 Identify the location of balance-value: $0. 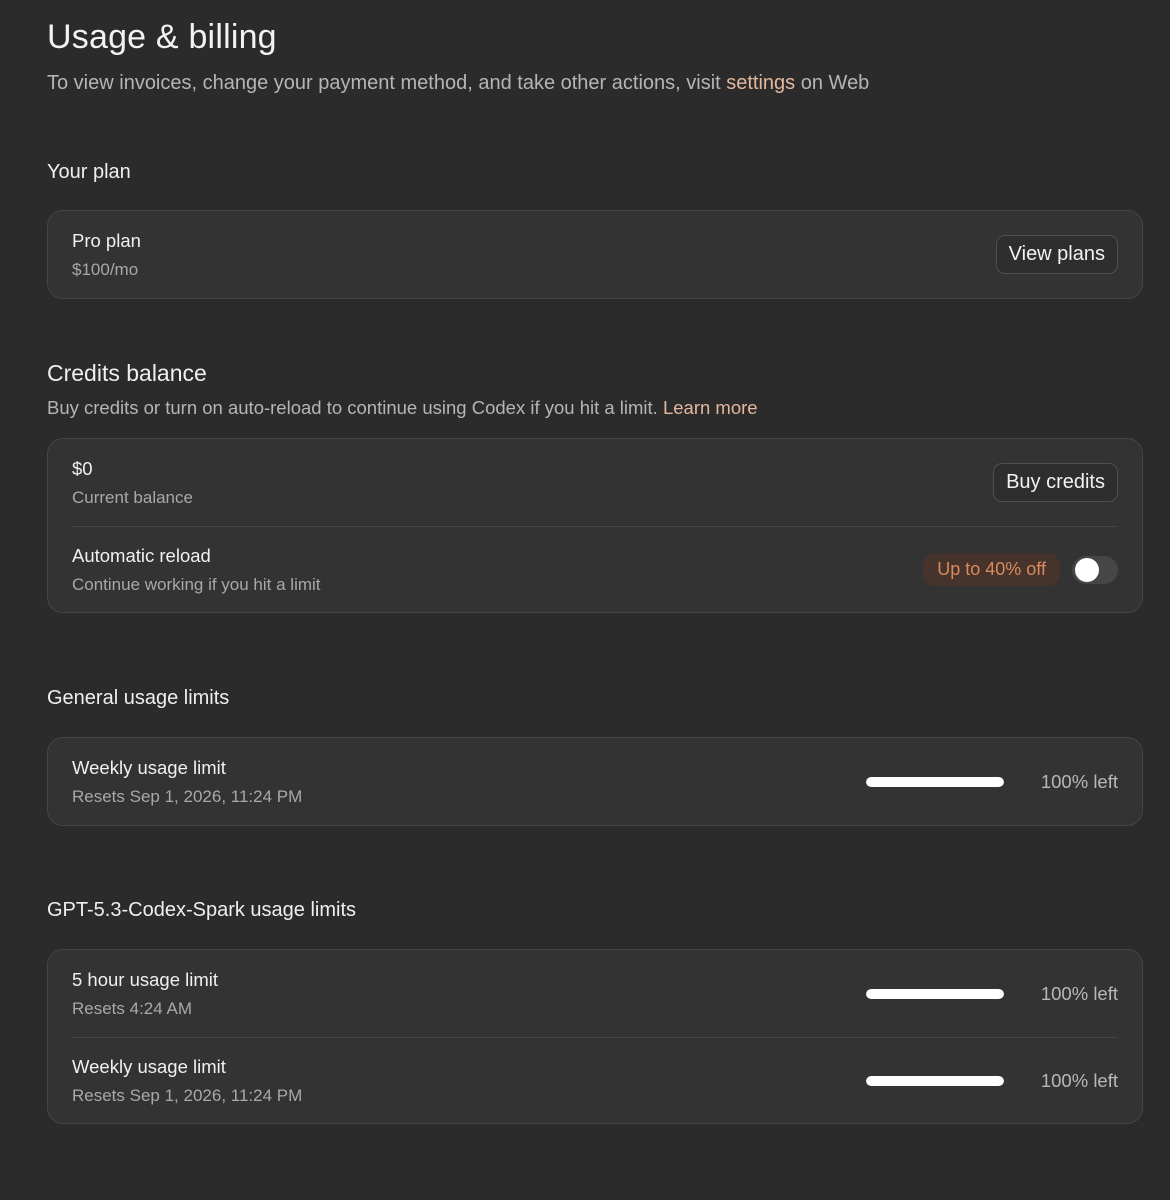
(82, 468).